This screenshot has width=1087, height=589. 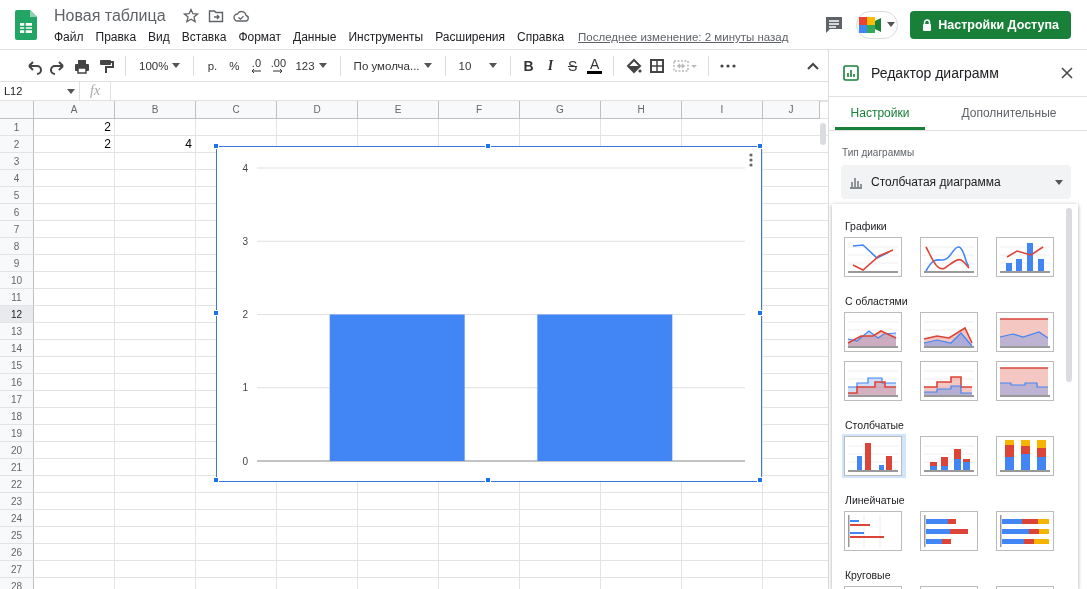 What do you see at coordinates (204, 37) in the screenshot?
I see `menu-item: Вставка` at bounding box center [204, 37].